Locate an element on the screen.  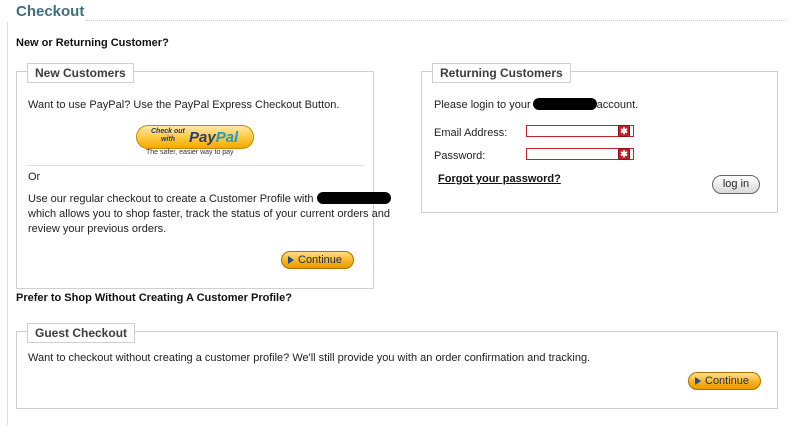
section-divider is located at coordinates (195, 165).